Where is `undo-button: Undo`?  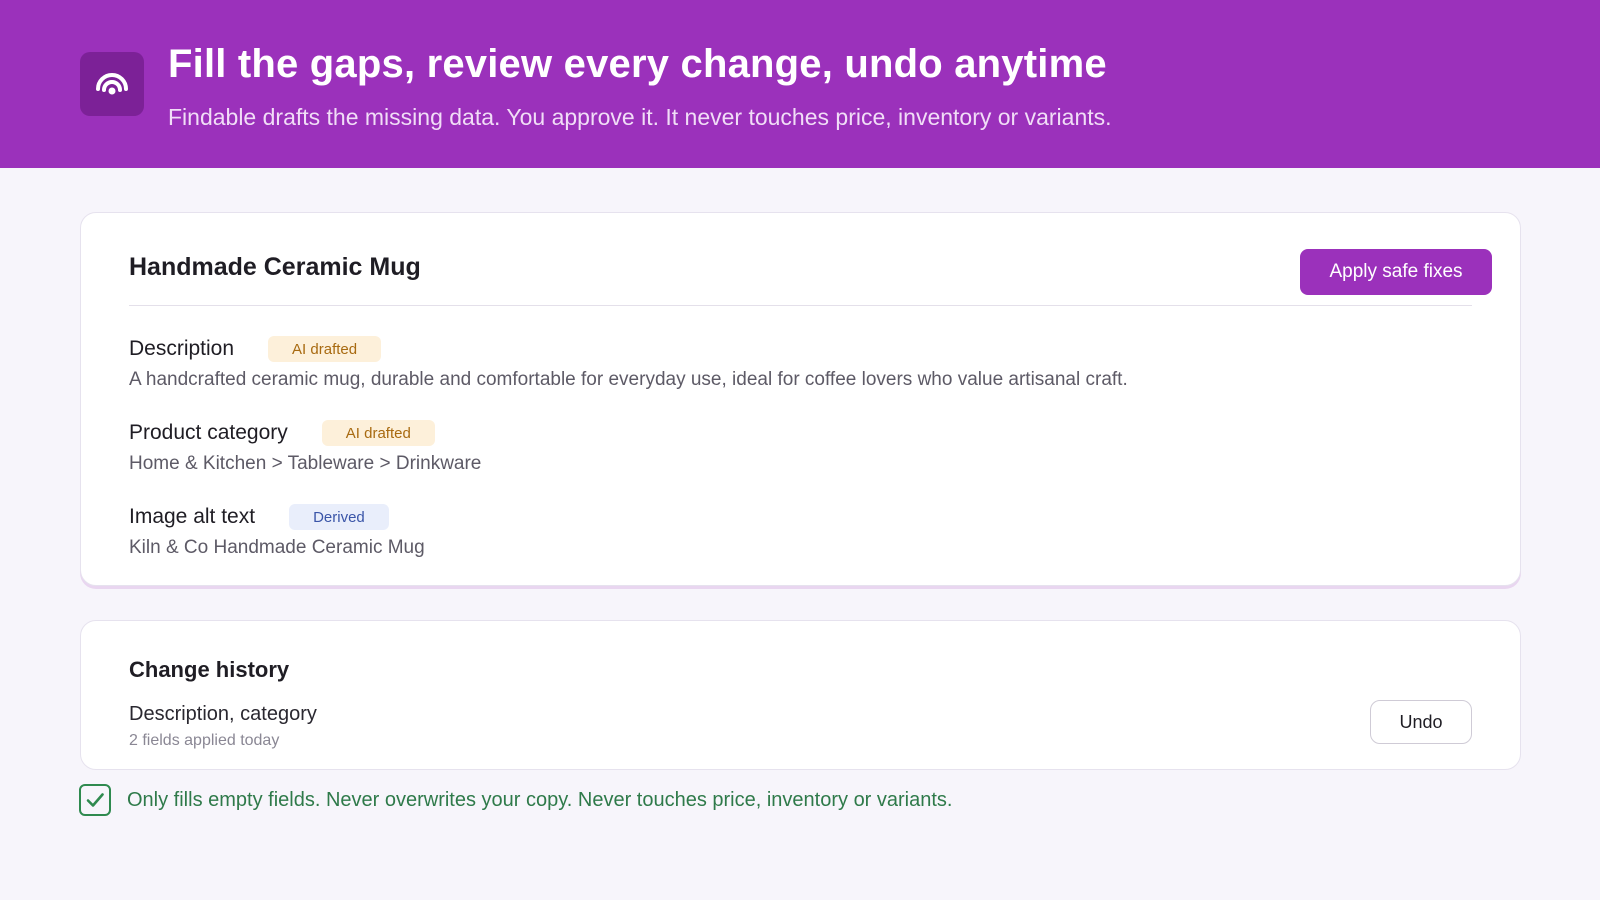 undo-button: Undo is located at coordinates (1421, 722).